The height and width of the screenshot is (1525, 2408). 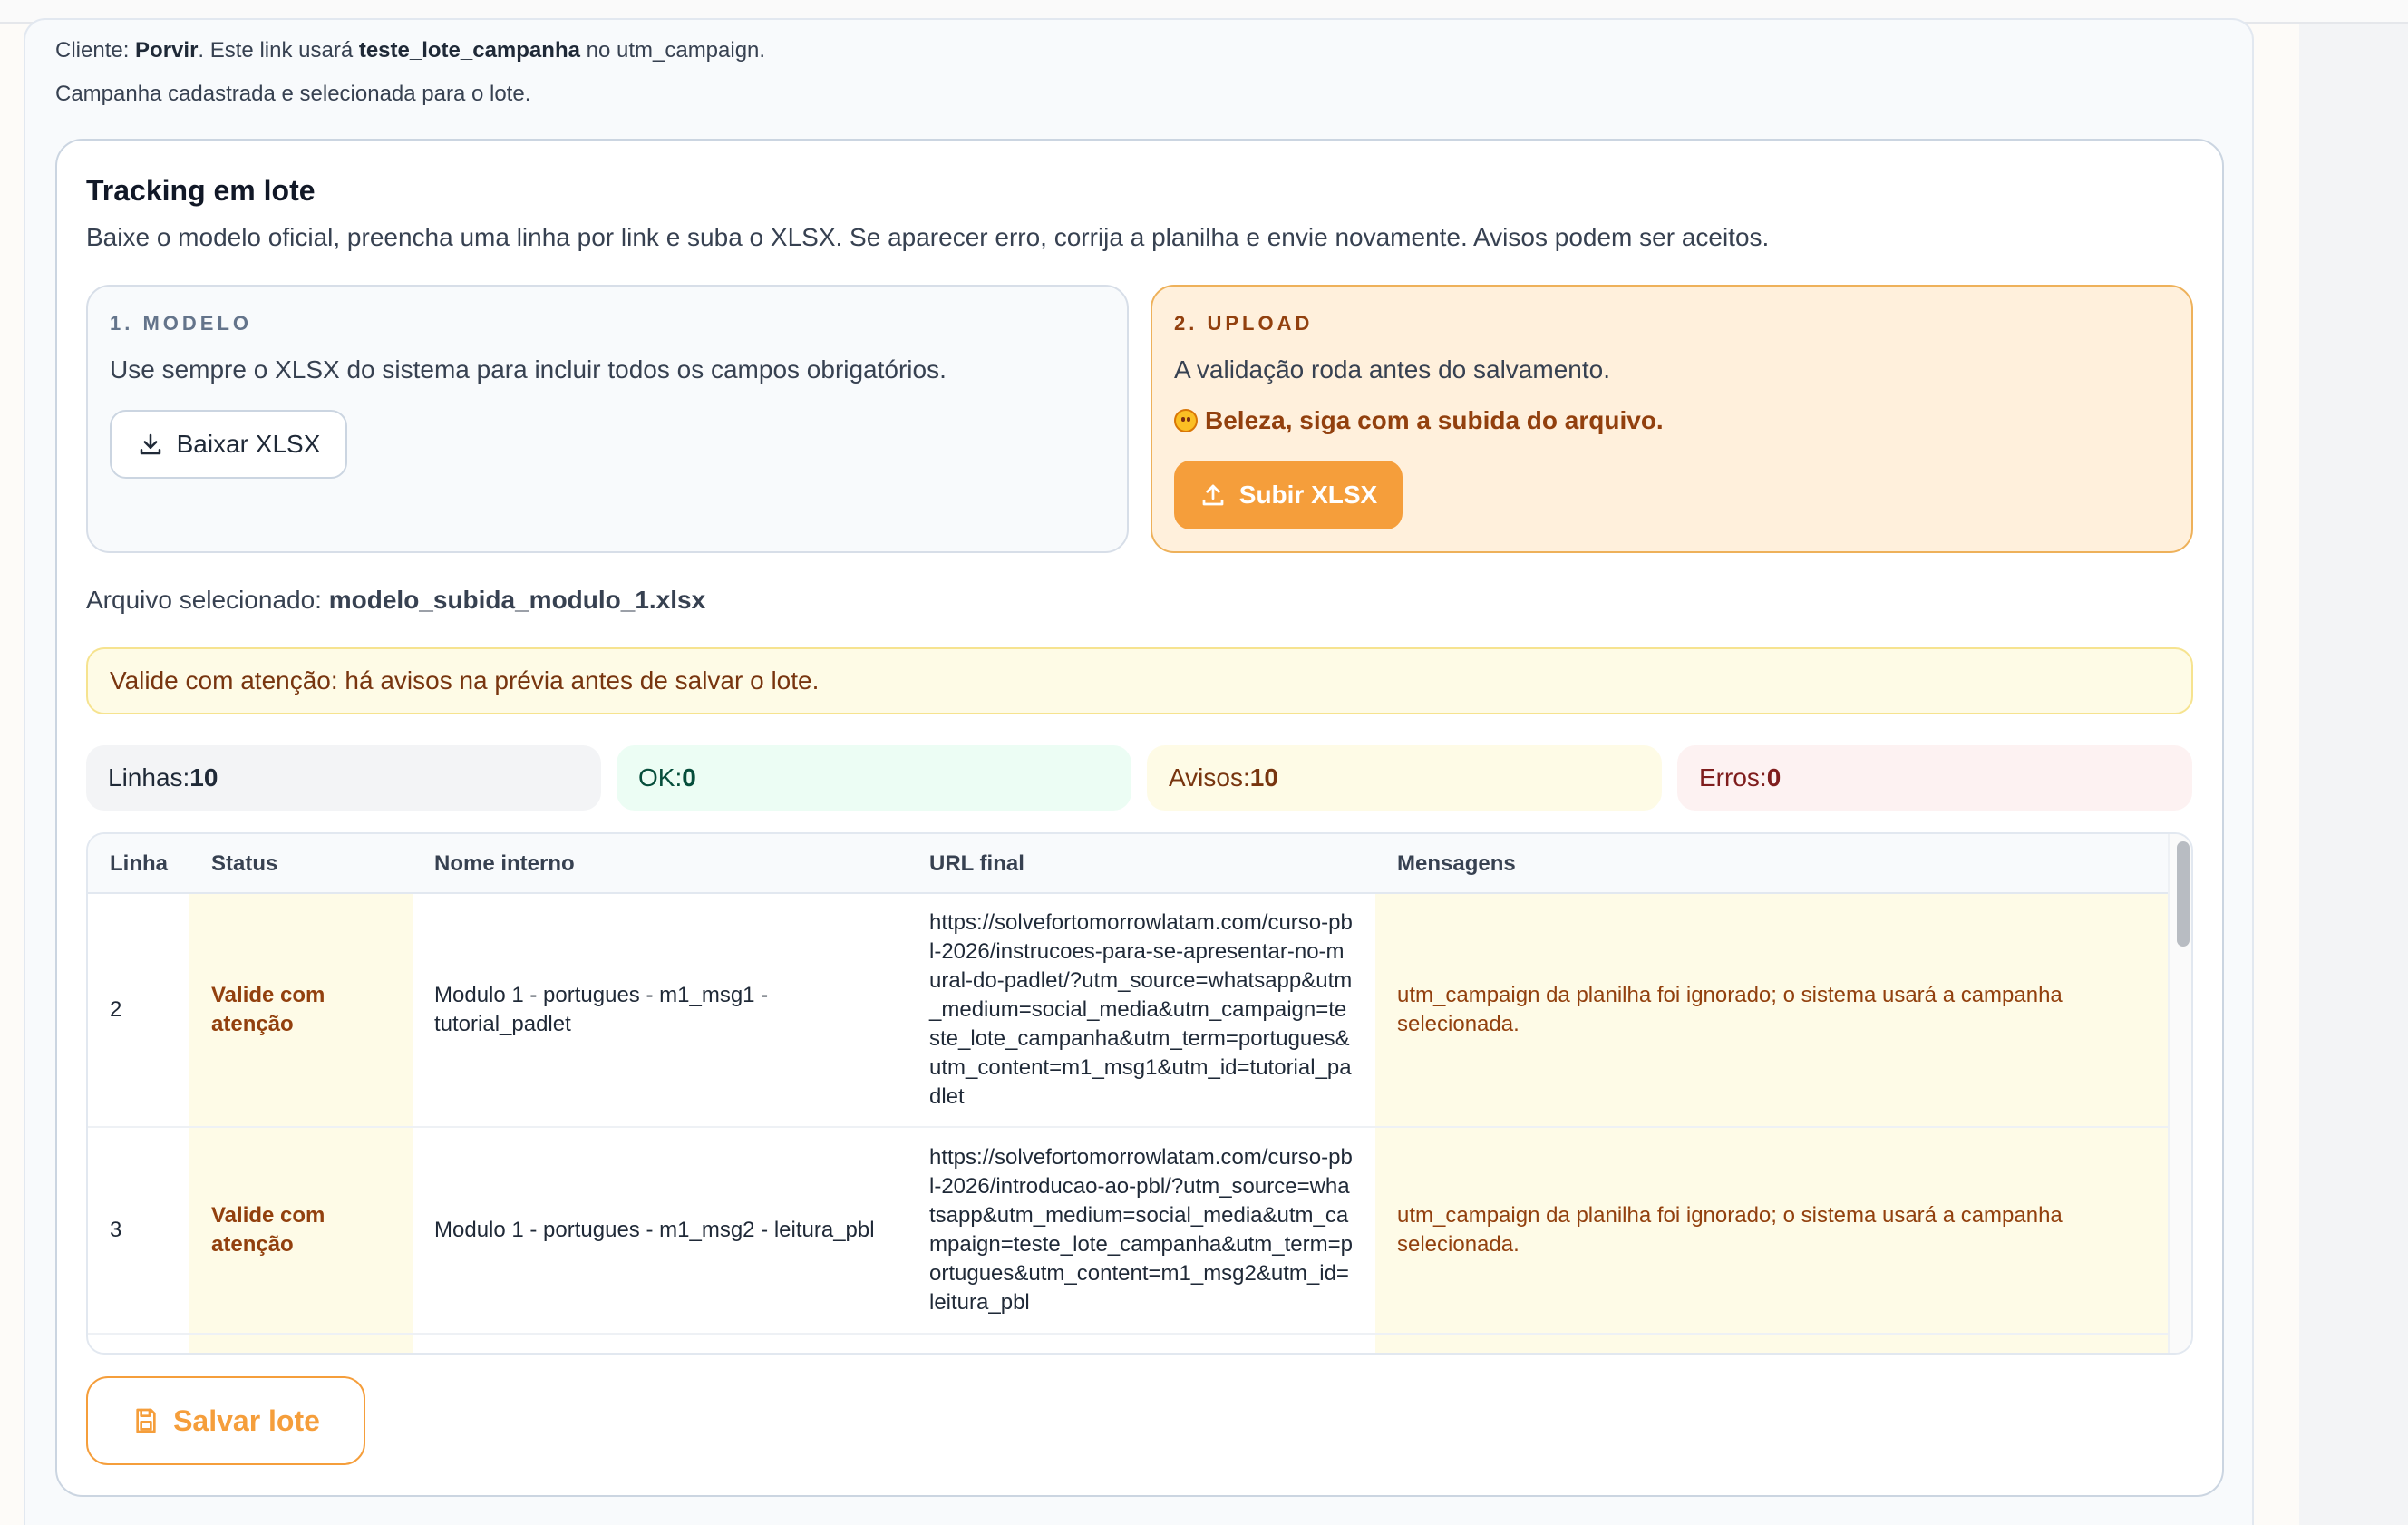 I want to click on save-batch-button: Salvar lote, so click(x=225, y=1420).